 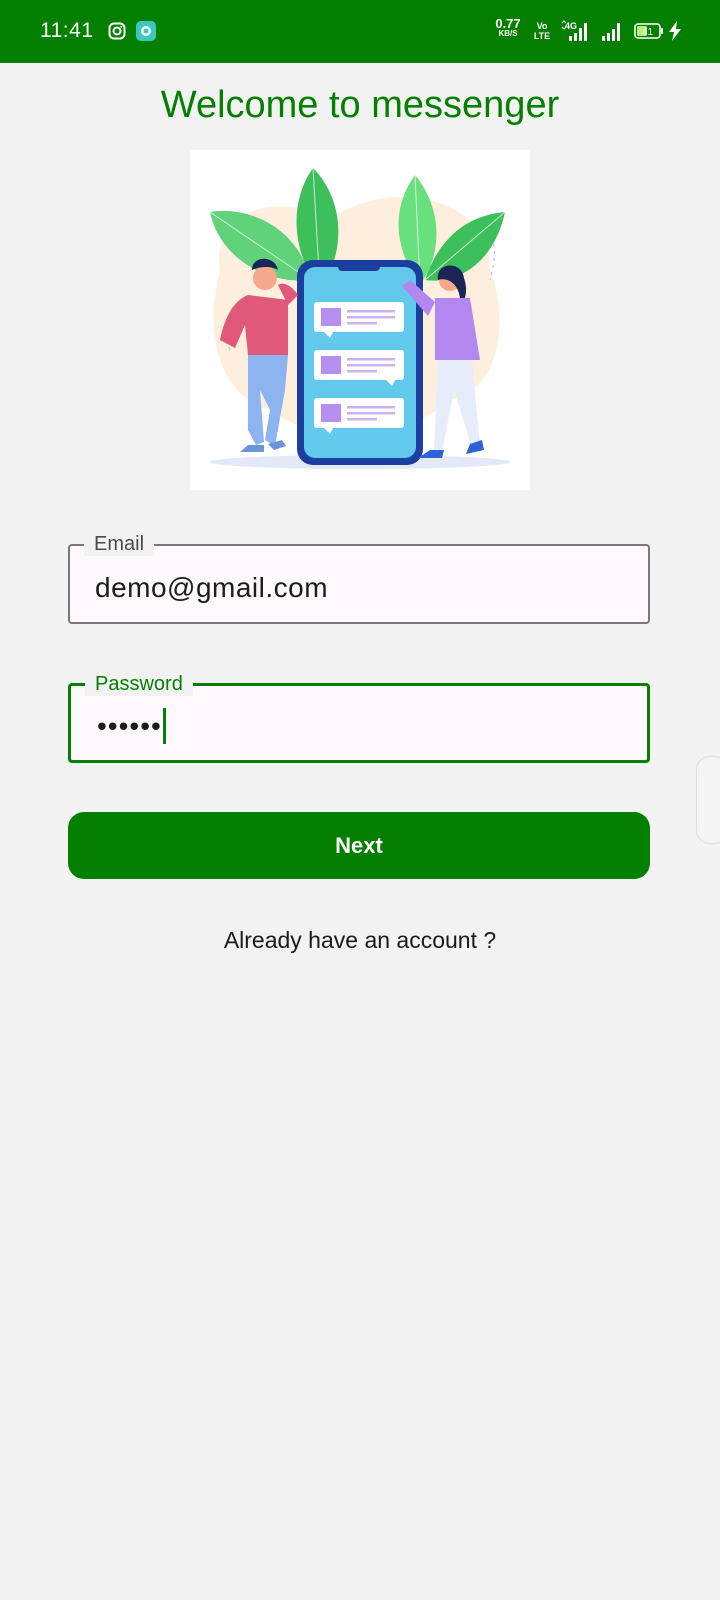 I want to click on instagram-icon, so click(x=117, y=31).